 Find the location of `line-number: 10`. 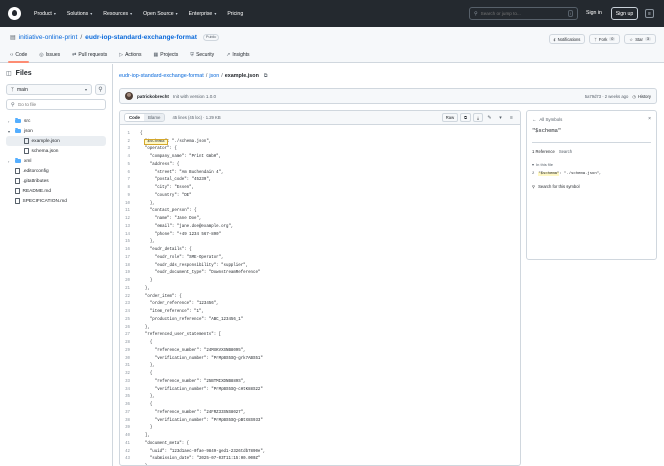

line-number: 10 is located at coordinates (130, 204).